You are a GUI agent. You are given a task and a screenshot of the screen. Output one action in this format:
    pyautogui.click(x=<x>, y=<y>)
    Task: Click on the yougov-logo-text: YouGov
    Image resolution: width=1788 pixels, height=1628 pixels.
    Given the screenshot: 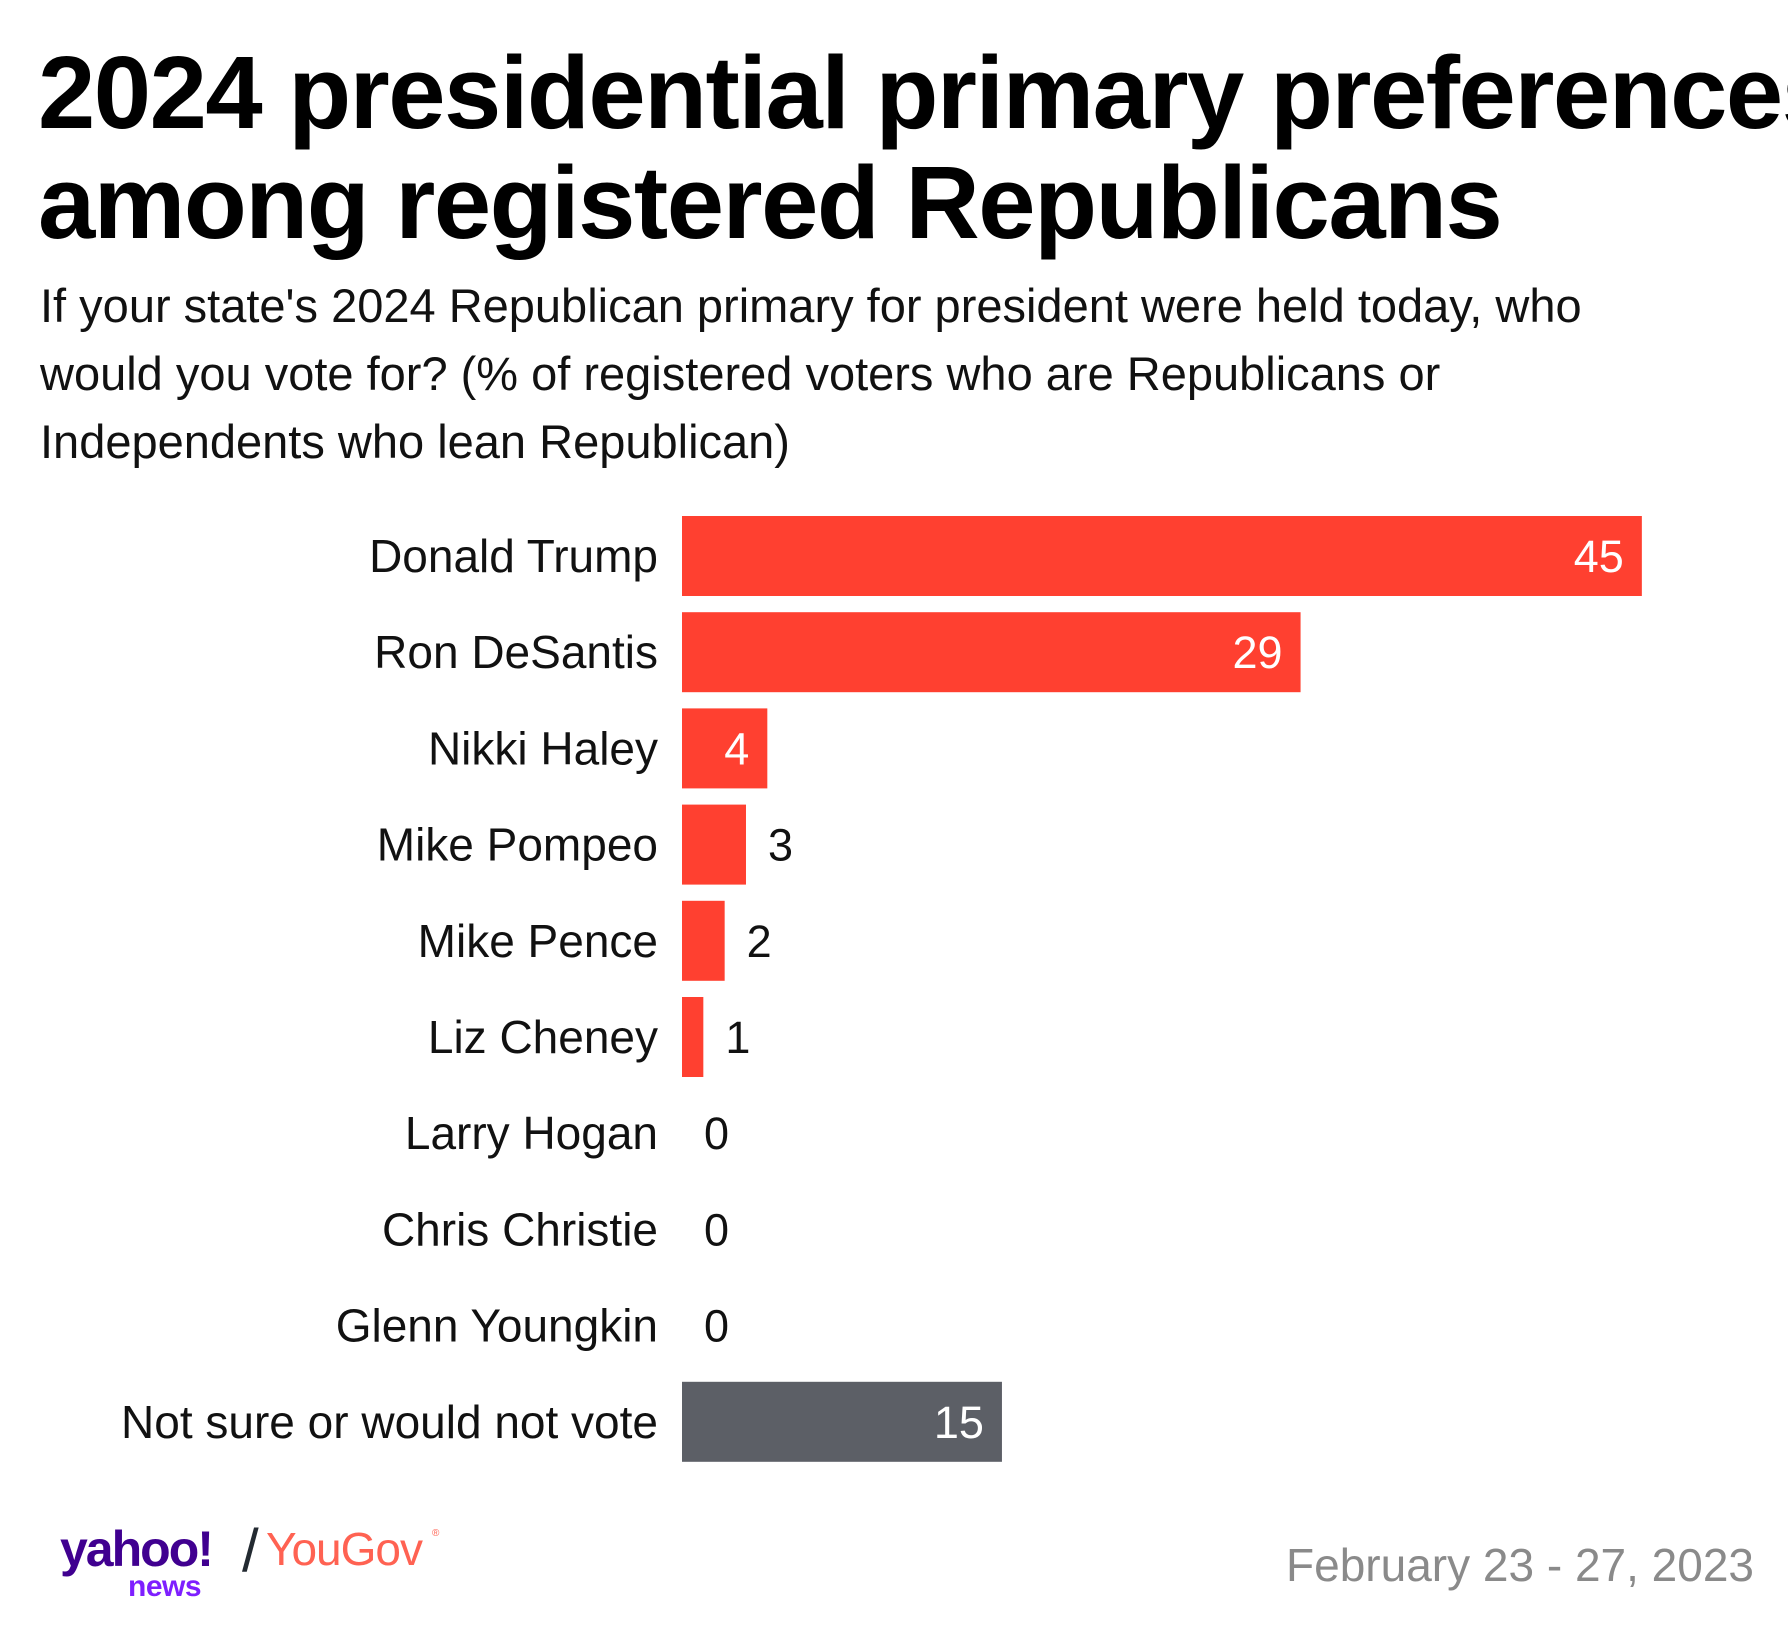 What is the action you would take?
    pyautogui.click(x=344, y=1549)
    